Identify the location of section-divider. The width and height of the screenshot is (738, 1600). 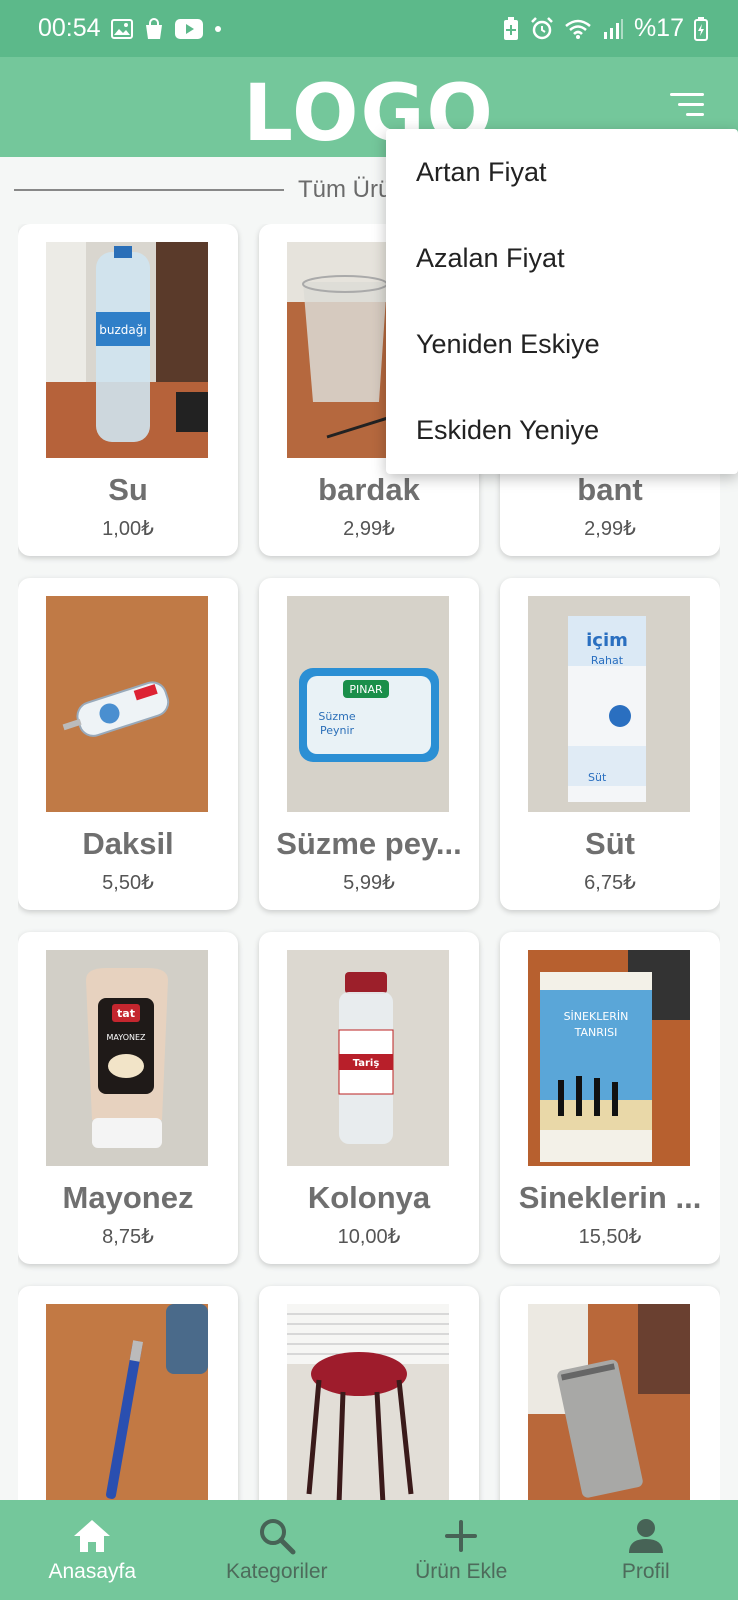
(149, 190).